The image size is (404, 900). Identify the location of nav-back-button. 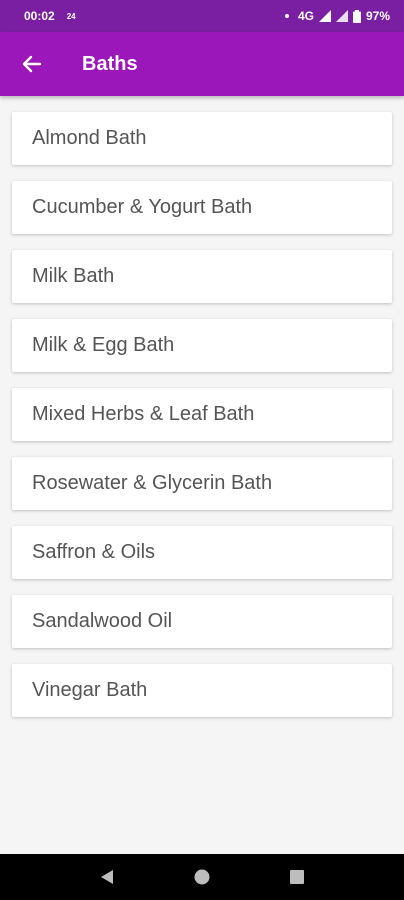
(107, 877).